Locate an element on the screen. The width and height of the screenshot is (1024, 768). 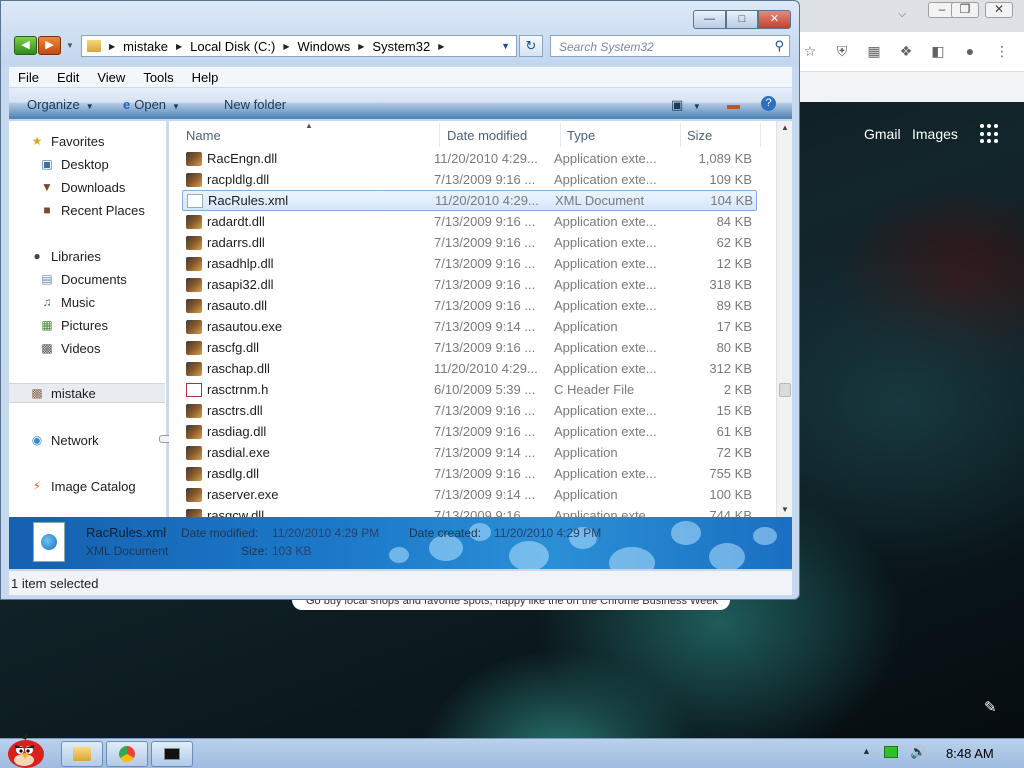
file-type: Application is located at coordinates (586, 494).